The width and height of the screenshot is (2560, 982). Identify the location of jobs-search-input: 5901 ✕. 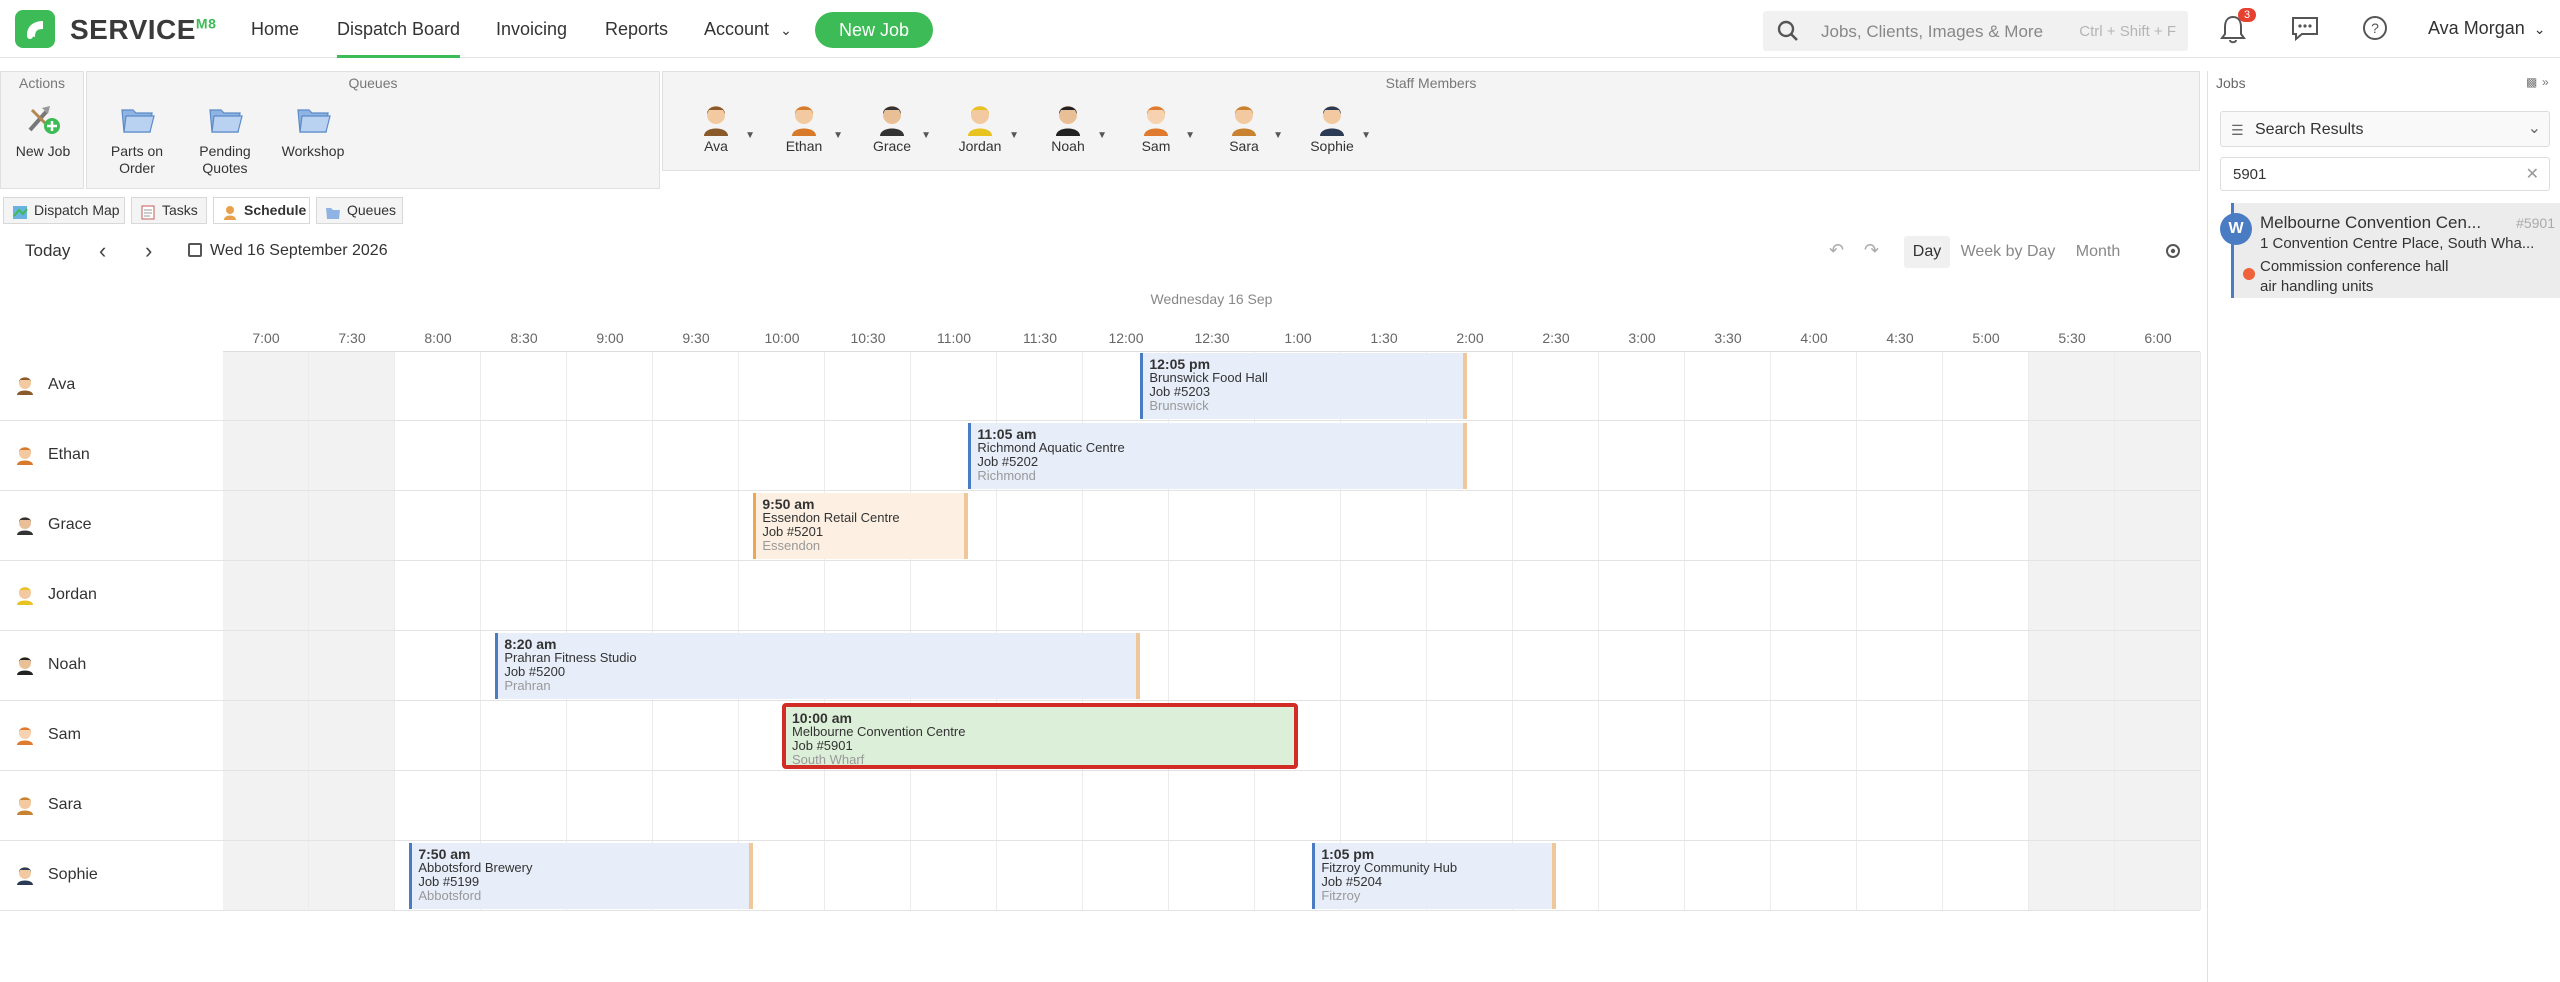
(2385, 174).